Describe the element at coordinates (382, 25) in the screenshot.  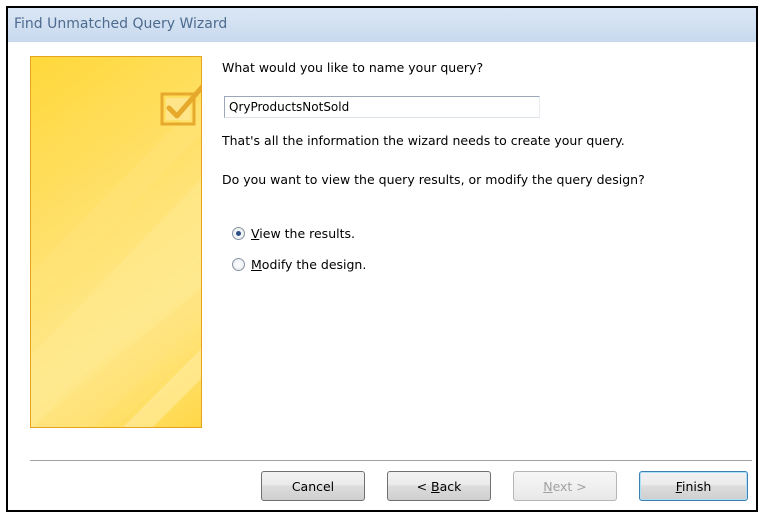
I see `title-bar: Find Unmatched Query Wizard` at that location.